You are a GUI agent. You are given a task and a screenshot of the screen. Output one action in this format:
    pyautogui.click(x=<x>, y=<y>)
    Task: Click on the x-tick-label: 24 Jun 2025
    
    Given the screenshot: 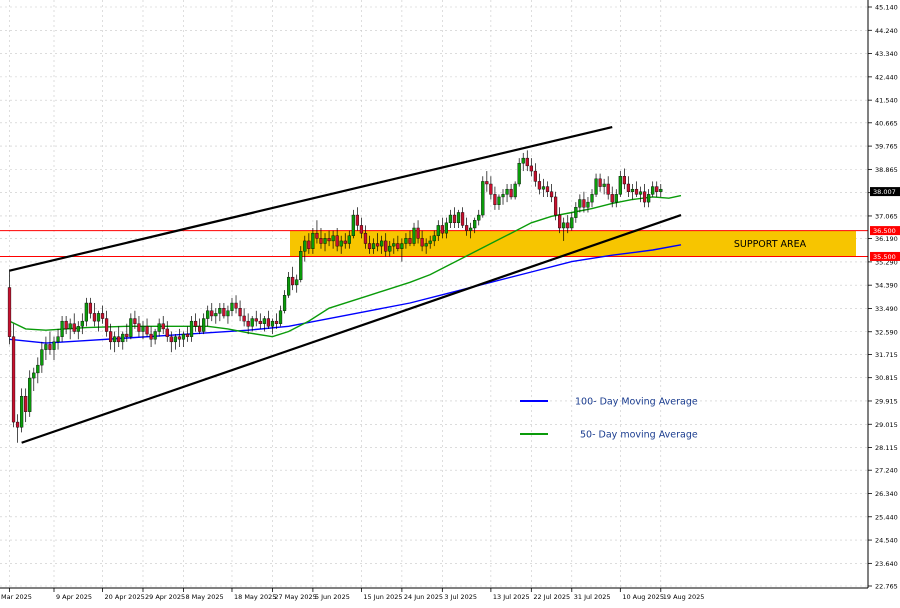 What is the action you would take?
    pyautogui.click(x=423, y=597)
    